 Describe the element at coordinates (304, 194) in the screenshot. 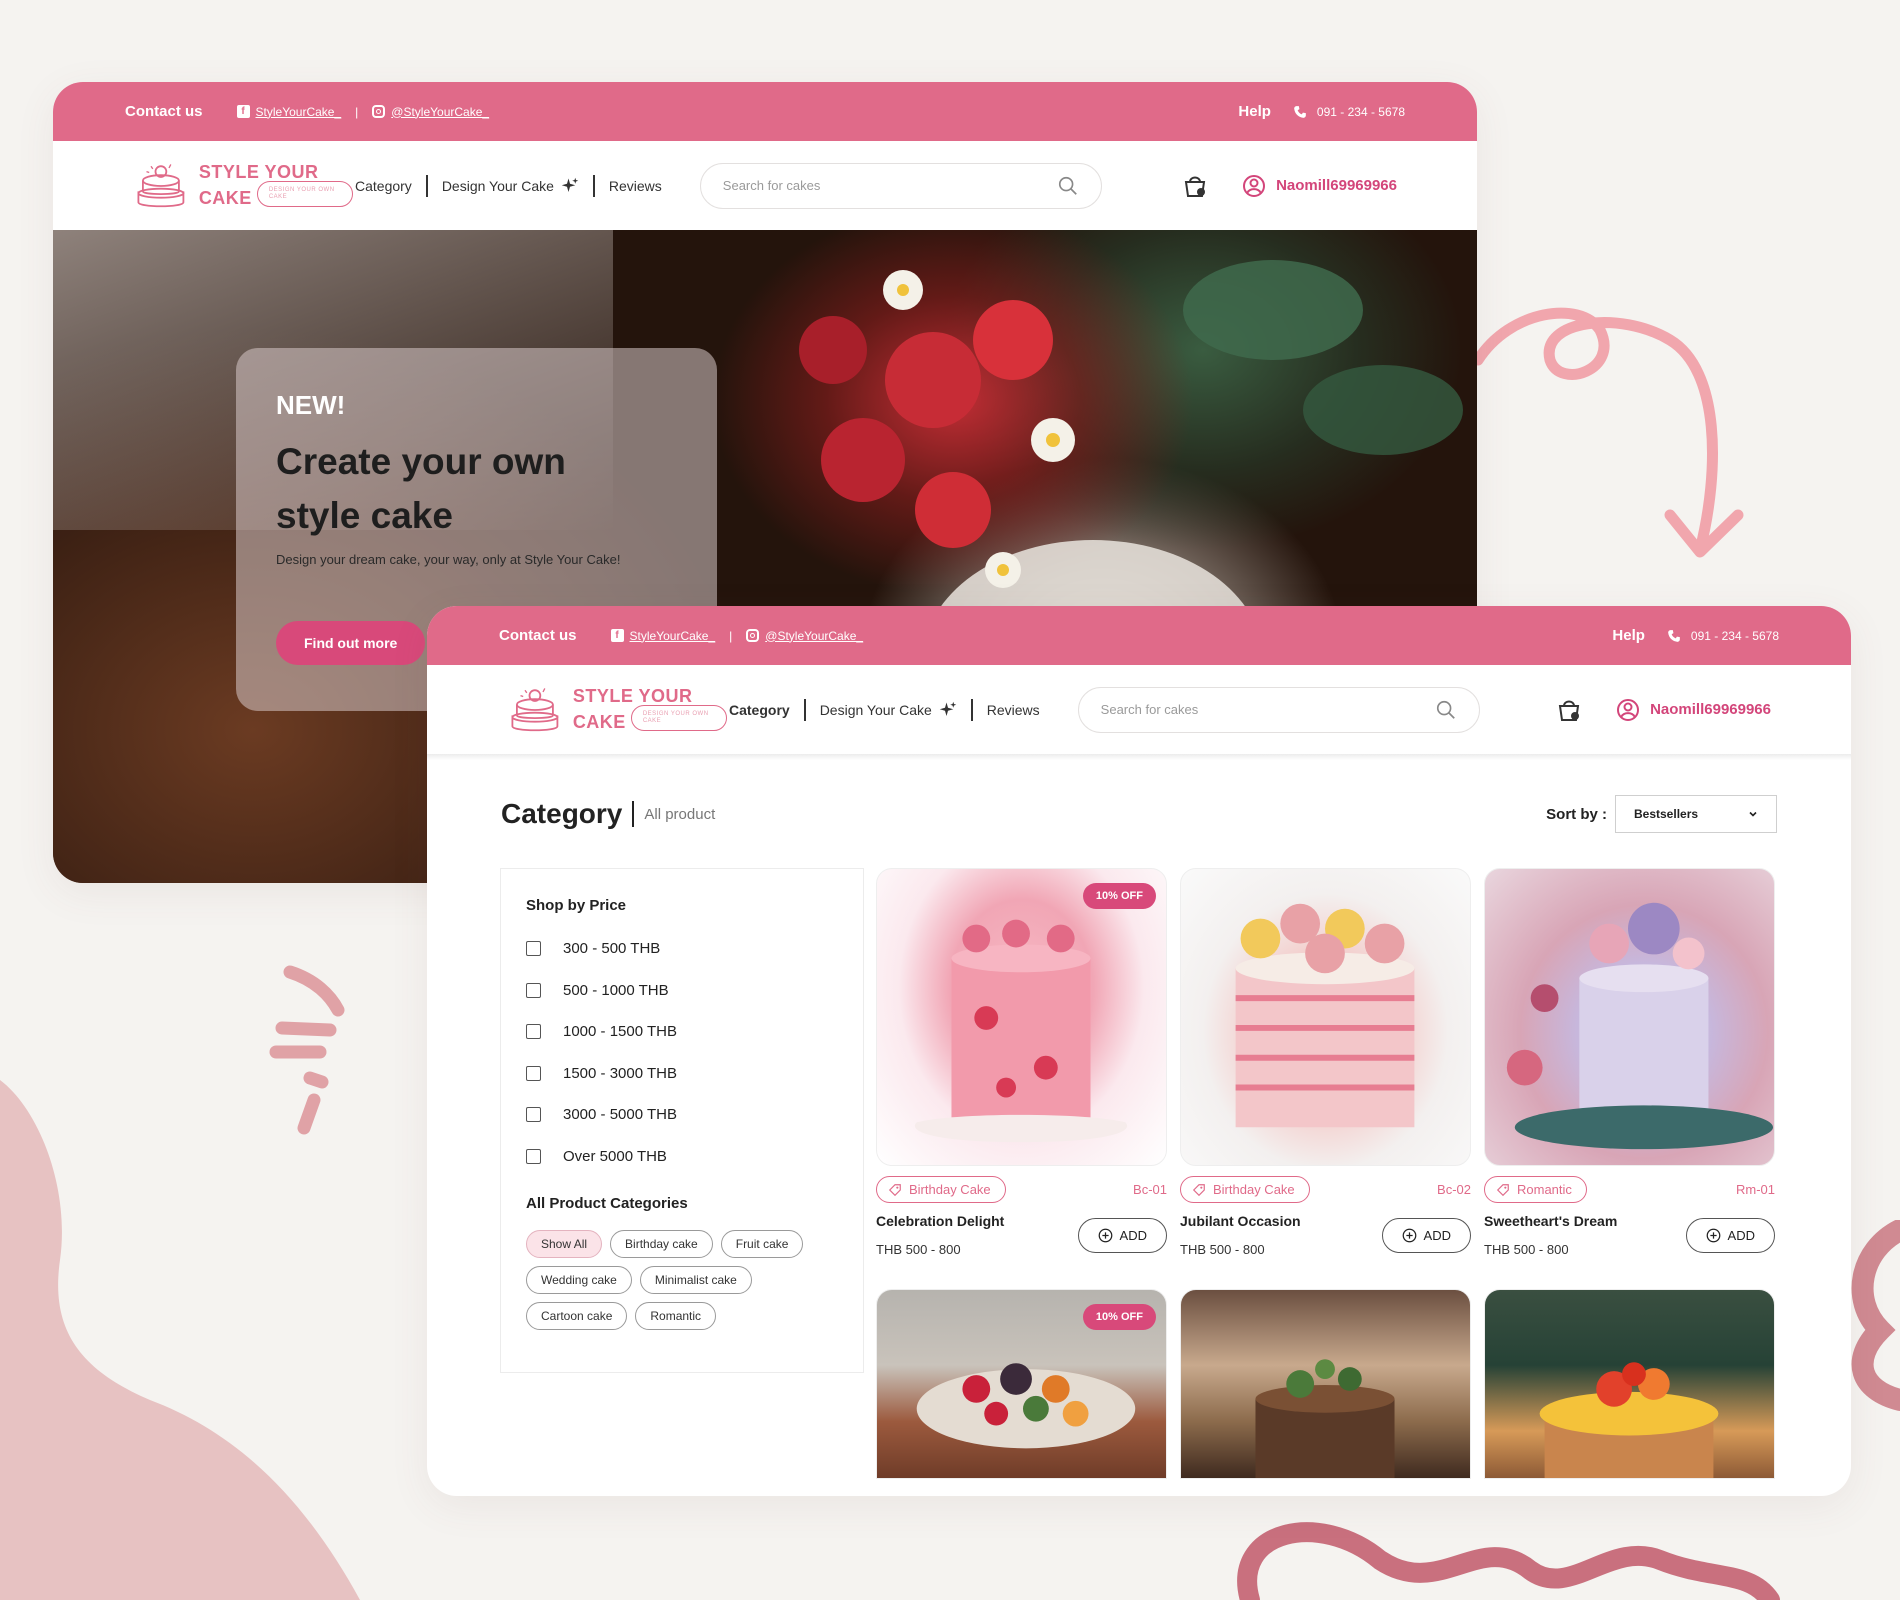

I see `logo-tagline: DESIGN YOUR OWN CAKE` at that location.